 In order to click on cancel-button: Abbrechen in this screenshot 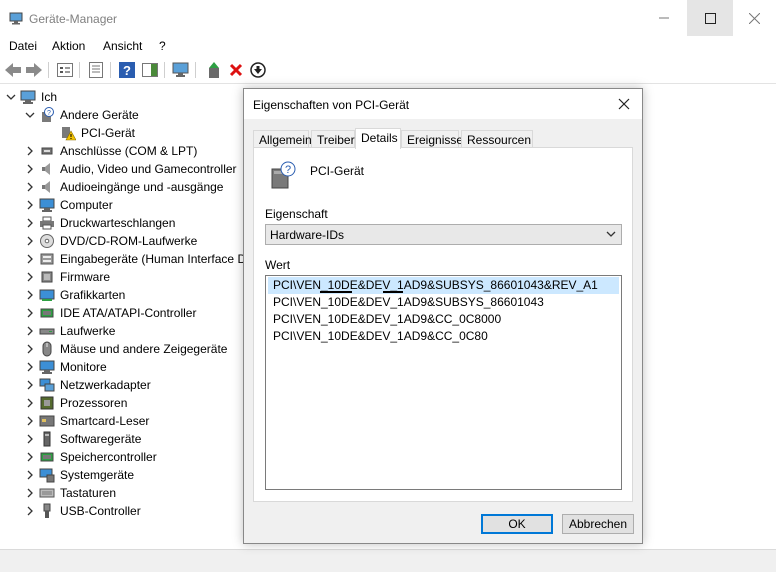, I will do `click(598, 524)`.